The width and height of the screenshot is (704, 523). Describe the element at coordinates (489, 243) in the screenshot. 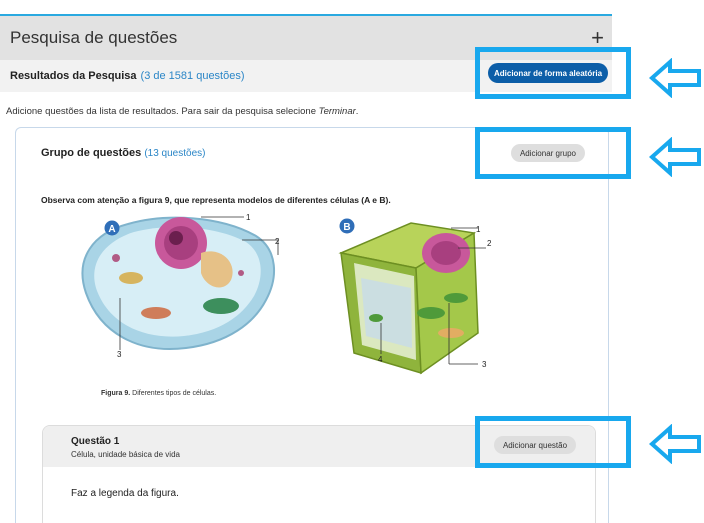

I see `callout-b-2: 2` at that location.